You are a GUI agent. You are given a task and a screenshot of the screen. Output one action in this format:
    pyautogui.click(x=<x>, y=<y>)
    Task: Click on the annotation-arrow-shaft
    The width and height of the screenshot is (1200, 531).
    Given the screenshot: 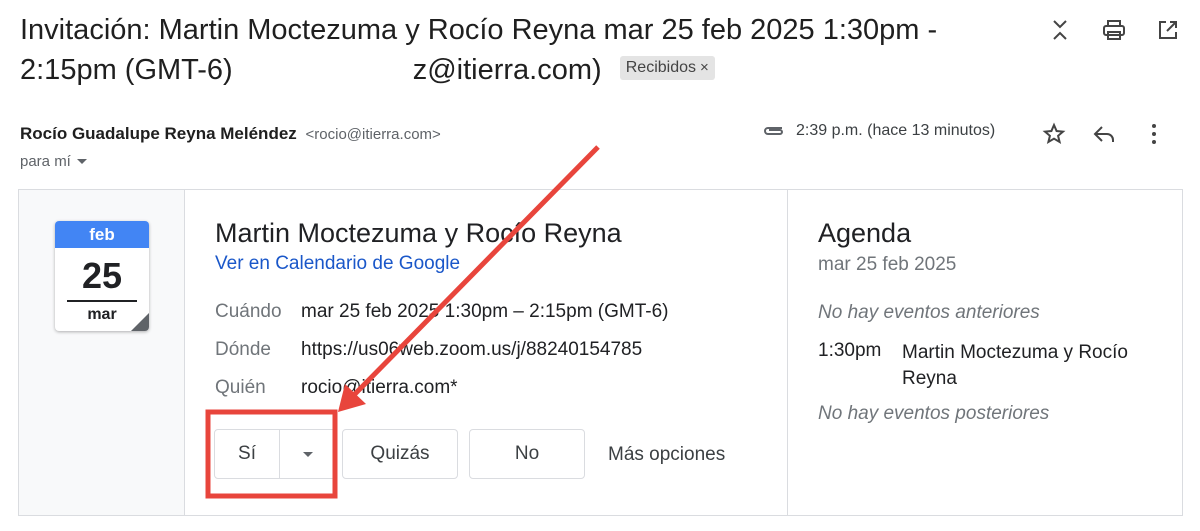 What is the action you would take?
    pyautogui.click(x=475, y=272)
    